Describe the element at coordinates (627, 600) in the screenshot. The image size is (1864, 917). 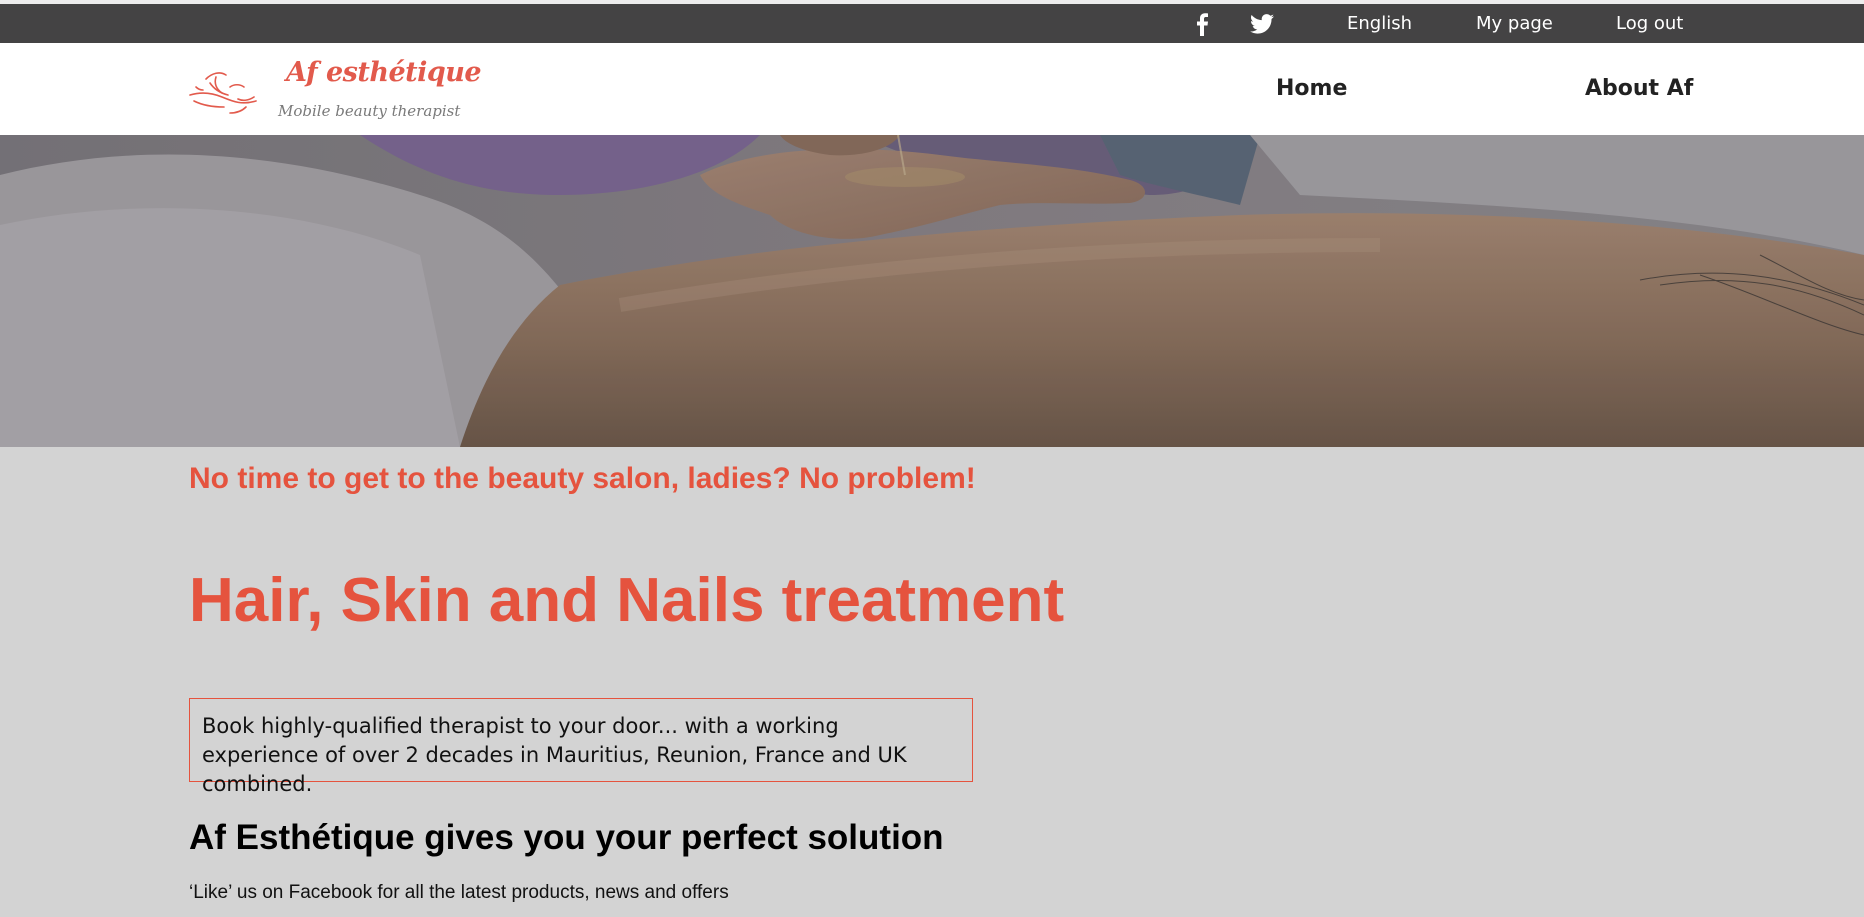
I see `page-title: Hair, Skin and Nails treatment` at that location.